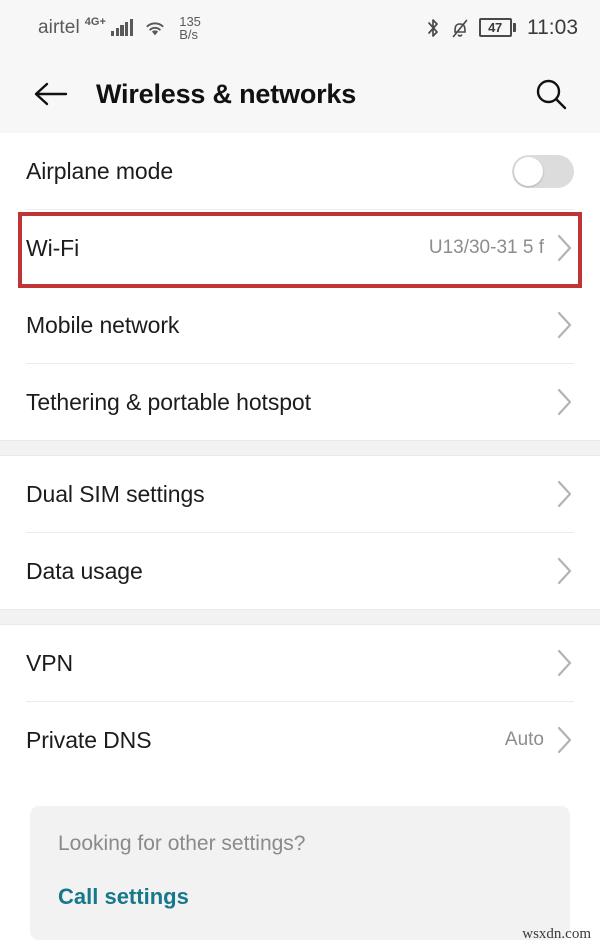 The width and height of the screenshot is (600, 948). Describe the element at coordinates (551, 94) in the screenshot. I see `search-icon` at that location.